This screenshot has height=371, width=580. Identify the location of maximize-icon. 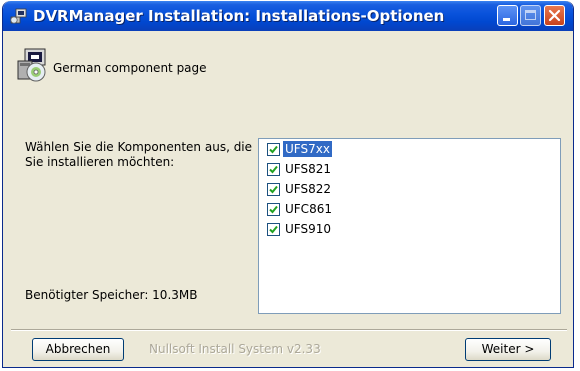
(530, 15).